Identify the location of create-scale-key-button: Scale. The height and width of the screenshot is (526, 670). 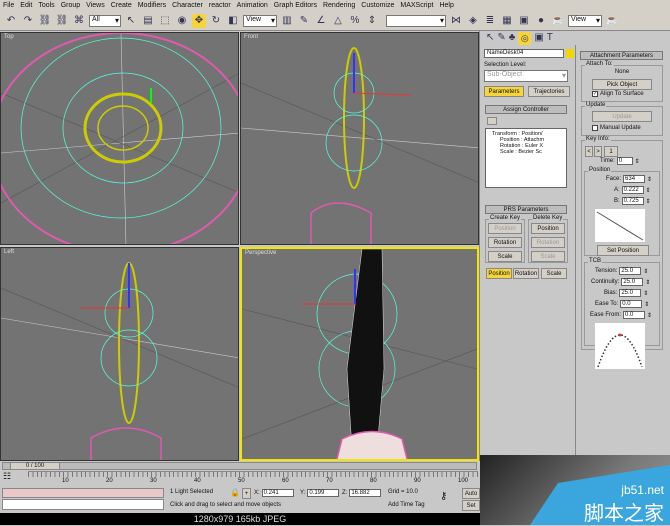
(505, 256).